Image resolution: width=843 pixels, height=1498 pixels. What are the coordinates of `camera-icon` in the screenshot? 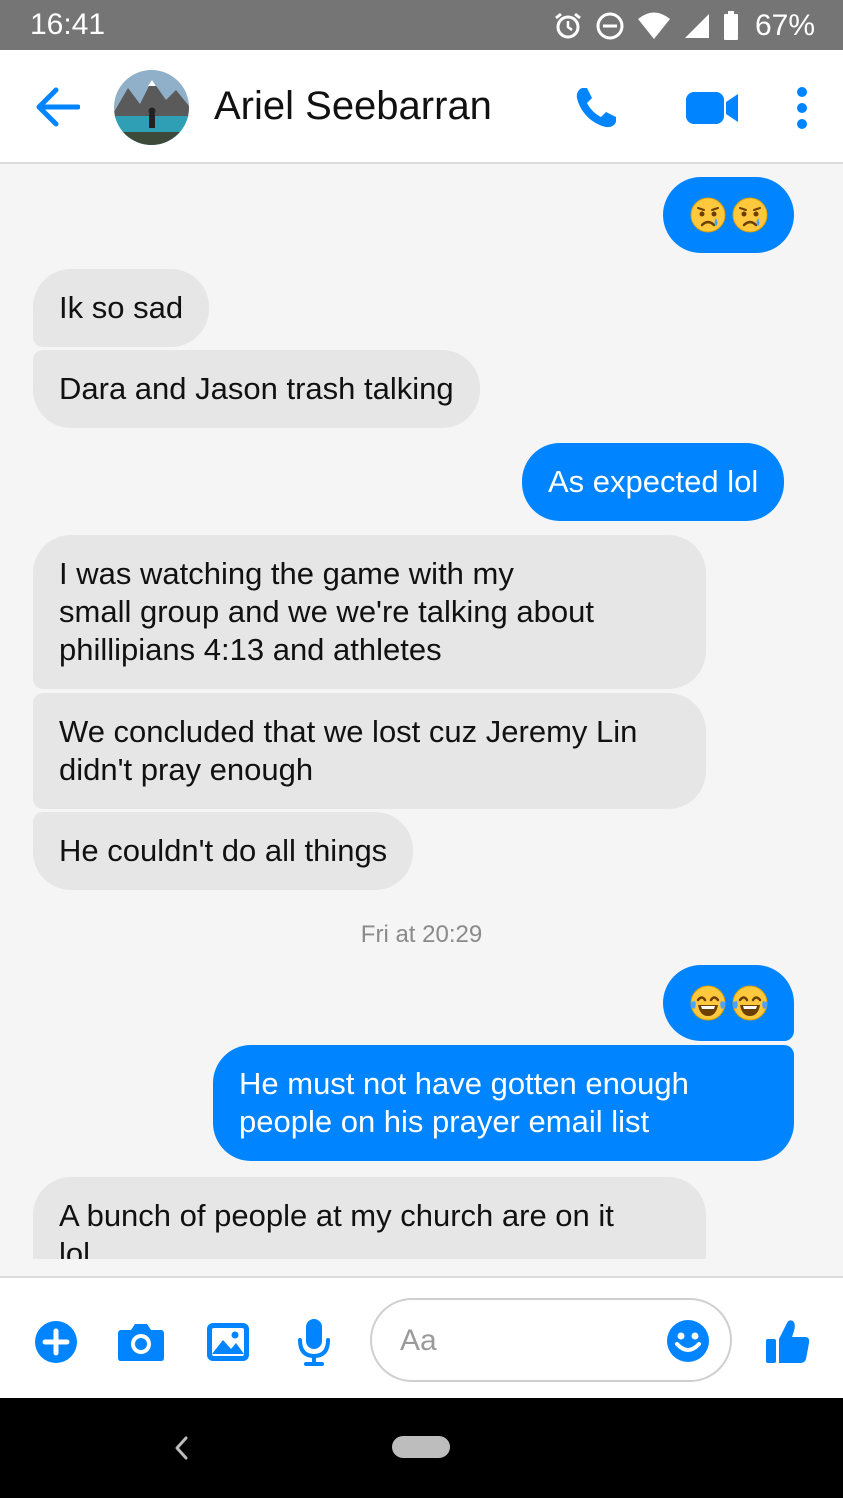 It's located at (141, 1342).